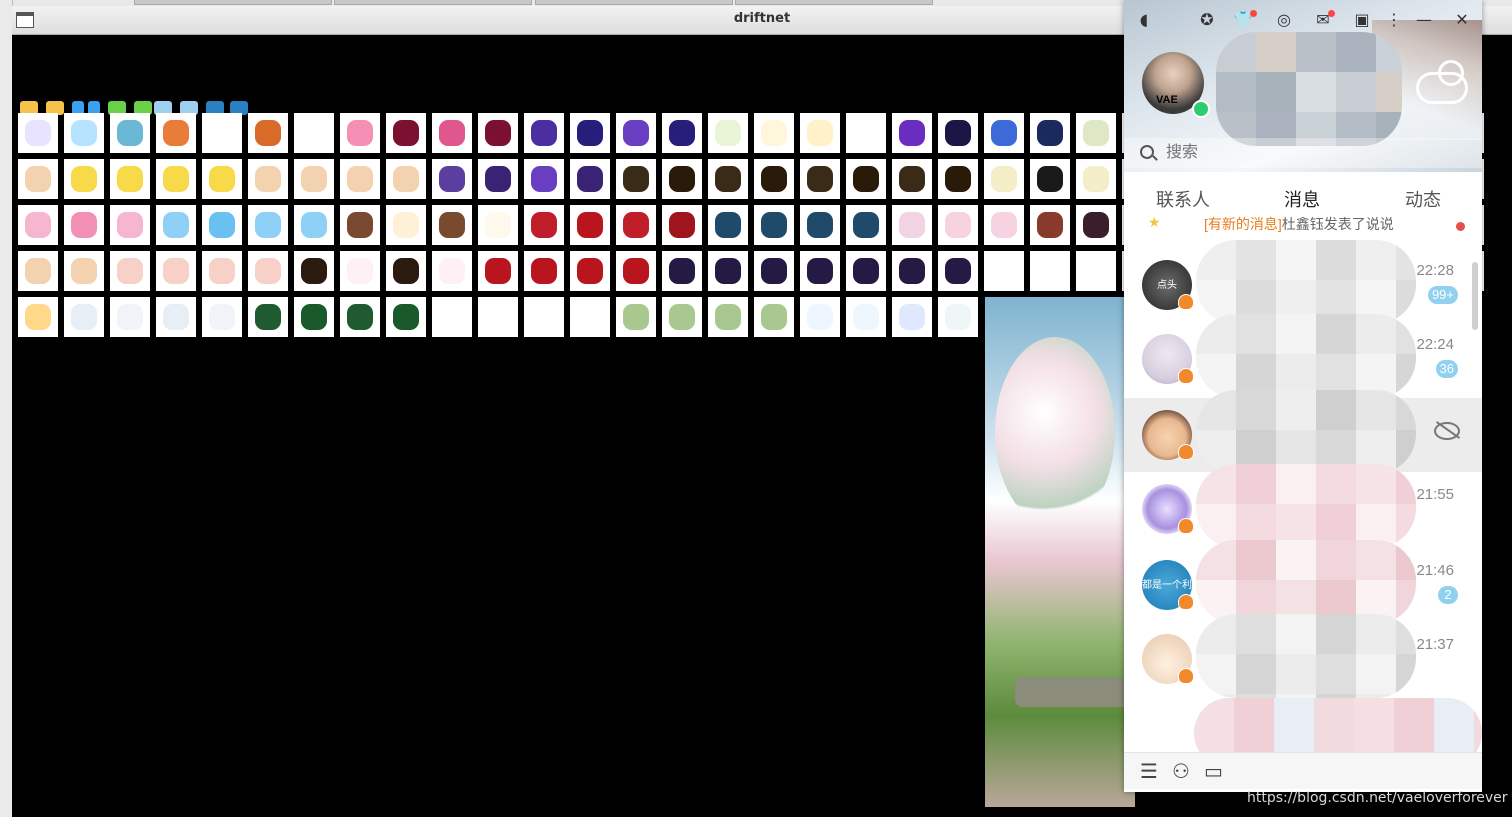  What do you see at coordinates (1302, 199) in the screenshot?
I see `tab-messages: 消息` at bounding box center [1302, 199].